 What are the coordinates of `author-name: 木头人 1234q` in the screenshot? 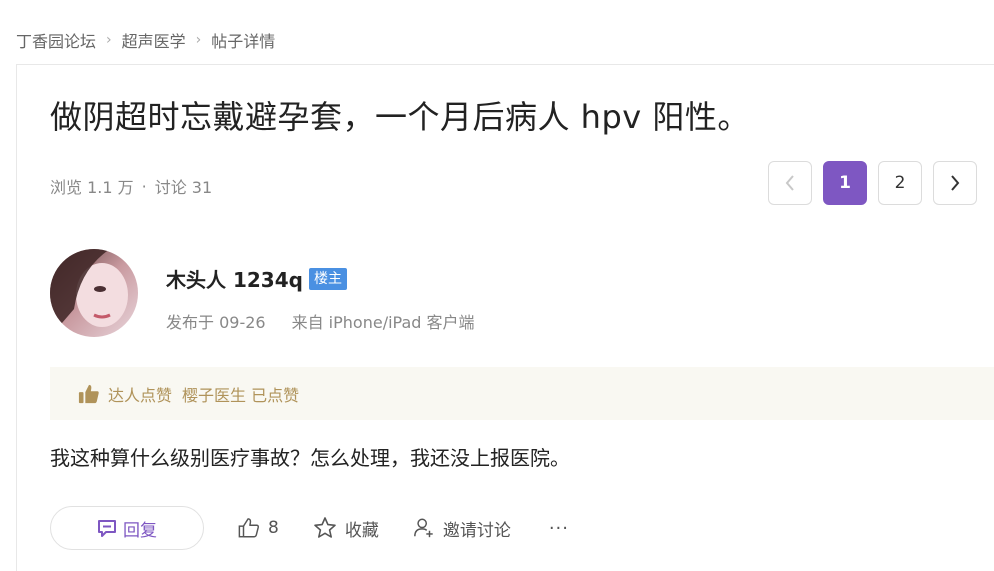 It's located at (234, 278).